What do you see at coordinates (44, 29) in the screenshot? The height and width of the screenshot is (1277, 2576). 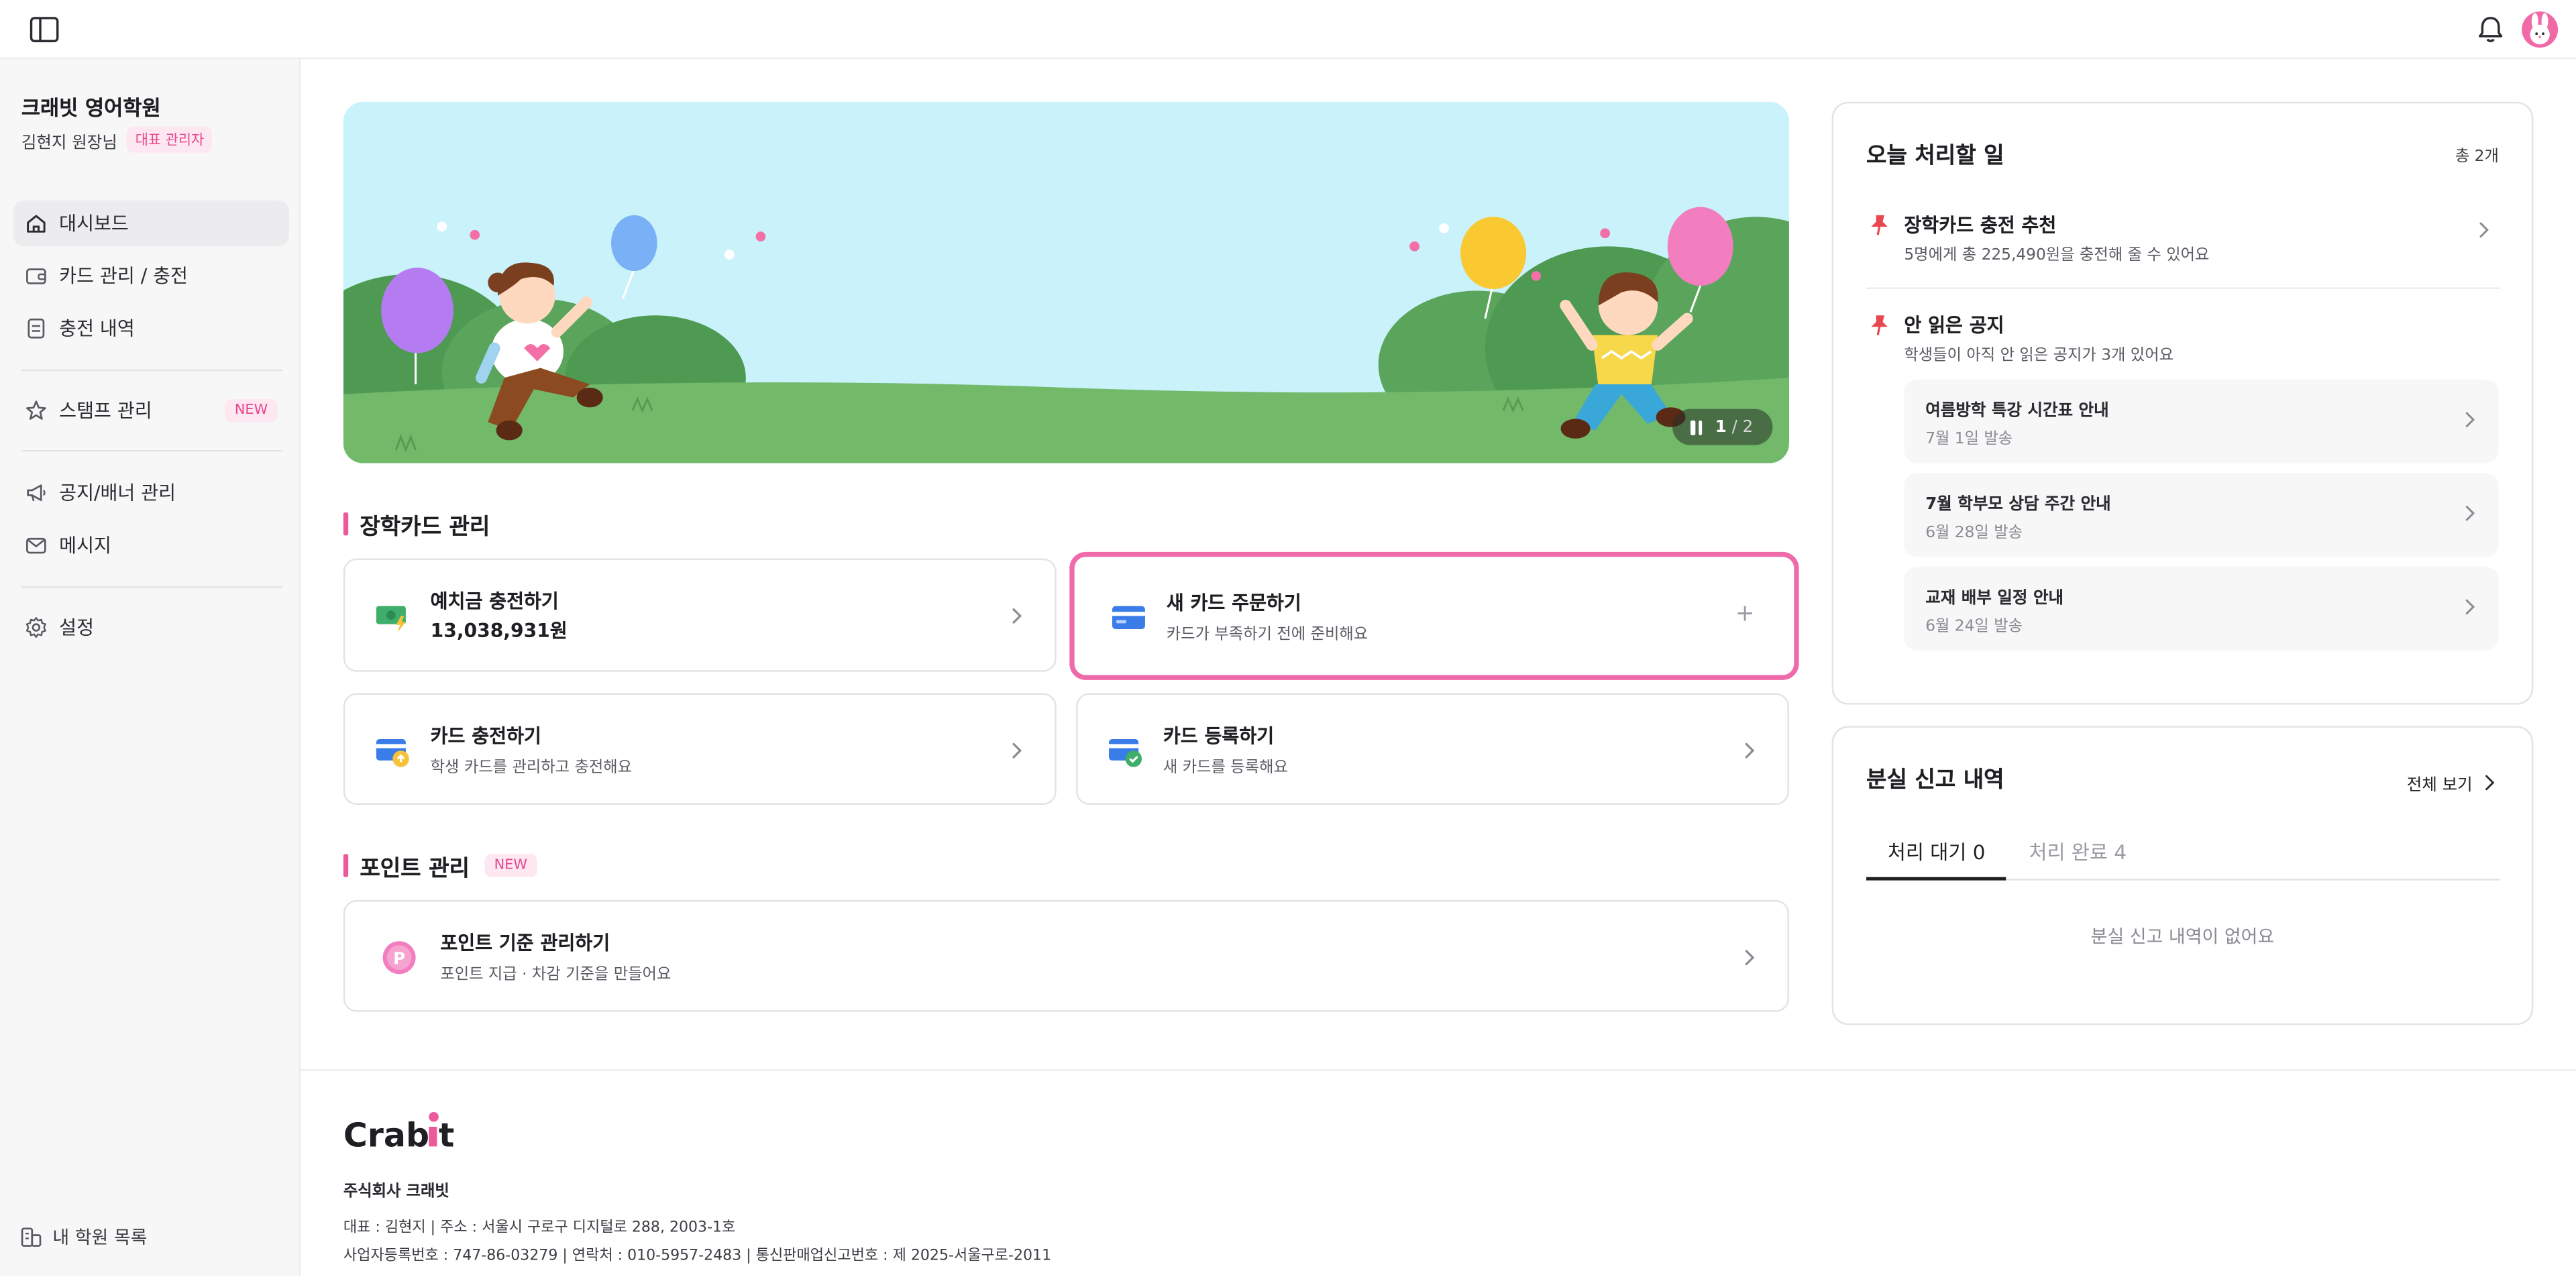 I see `sidebar-toggle-icon` at bounding box center [44, 29].